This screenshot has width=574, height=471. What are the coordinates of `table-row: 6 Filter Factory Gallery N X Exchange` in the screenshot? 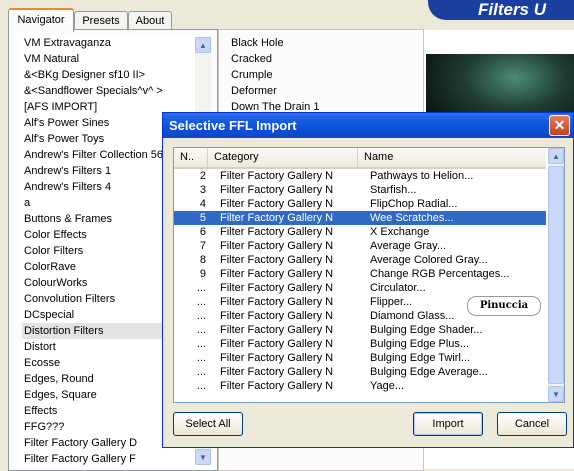 It's located at (360, 232).